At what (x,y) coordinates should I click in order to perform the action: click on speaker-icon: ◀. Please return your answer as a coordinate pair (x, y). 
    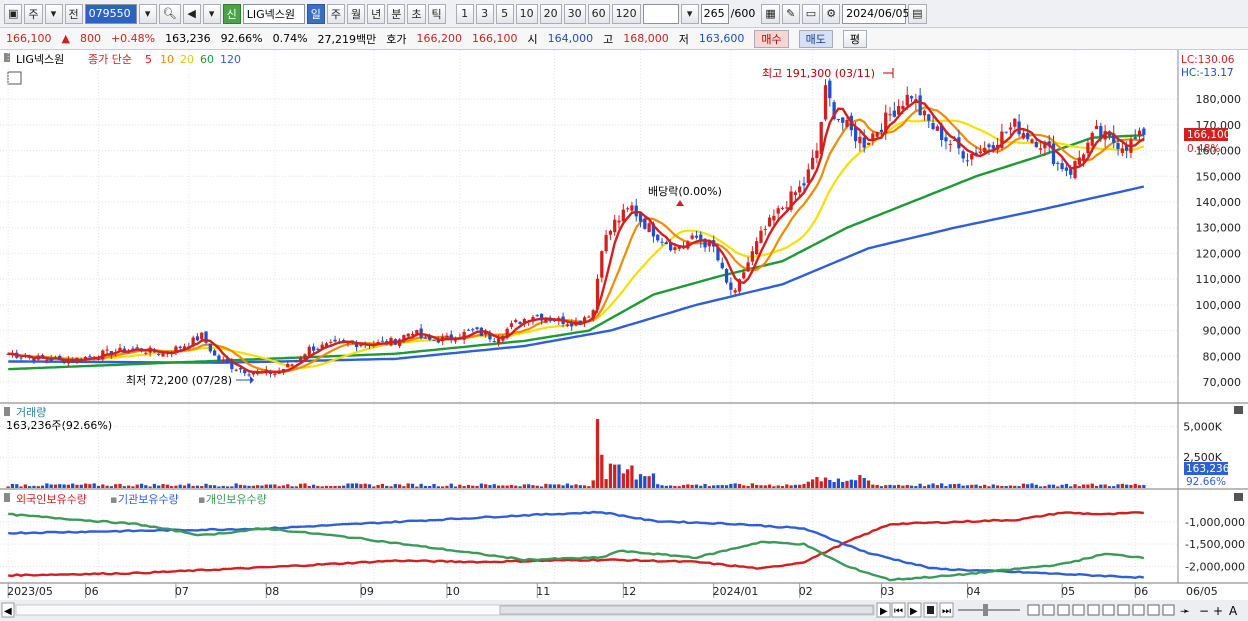
    Looking at the image, I should click on (191, 13).